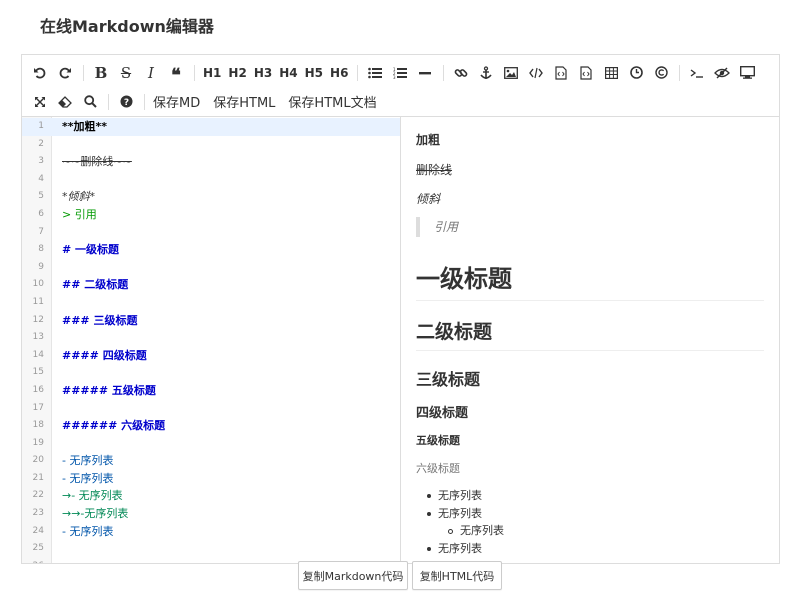 The height and width of the screenshot is (600, 800). Describe the element at coordinates (211, 303) in the screenshot. I see `code-line: 11` at that location.